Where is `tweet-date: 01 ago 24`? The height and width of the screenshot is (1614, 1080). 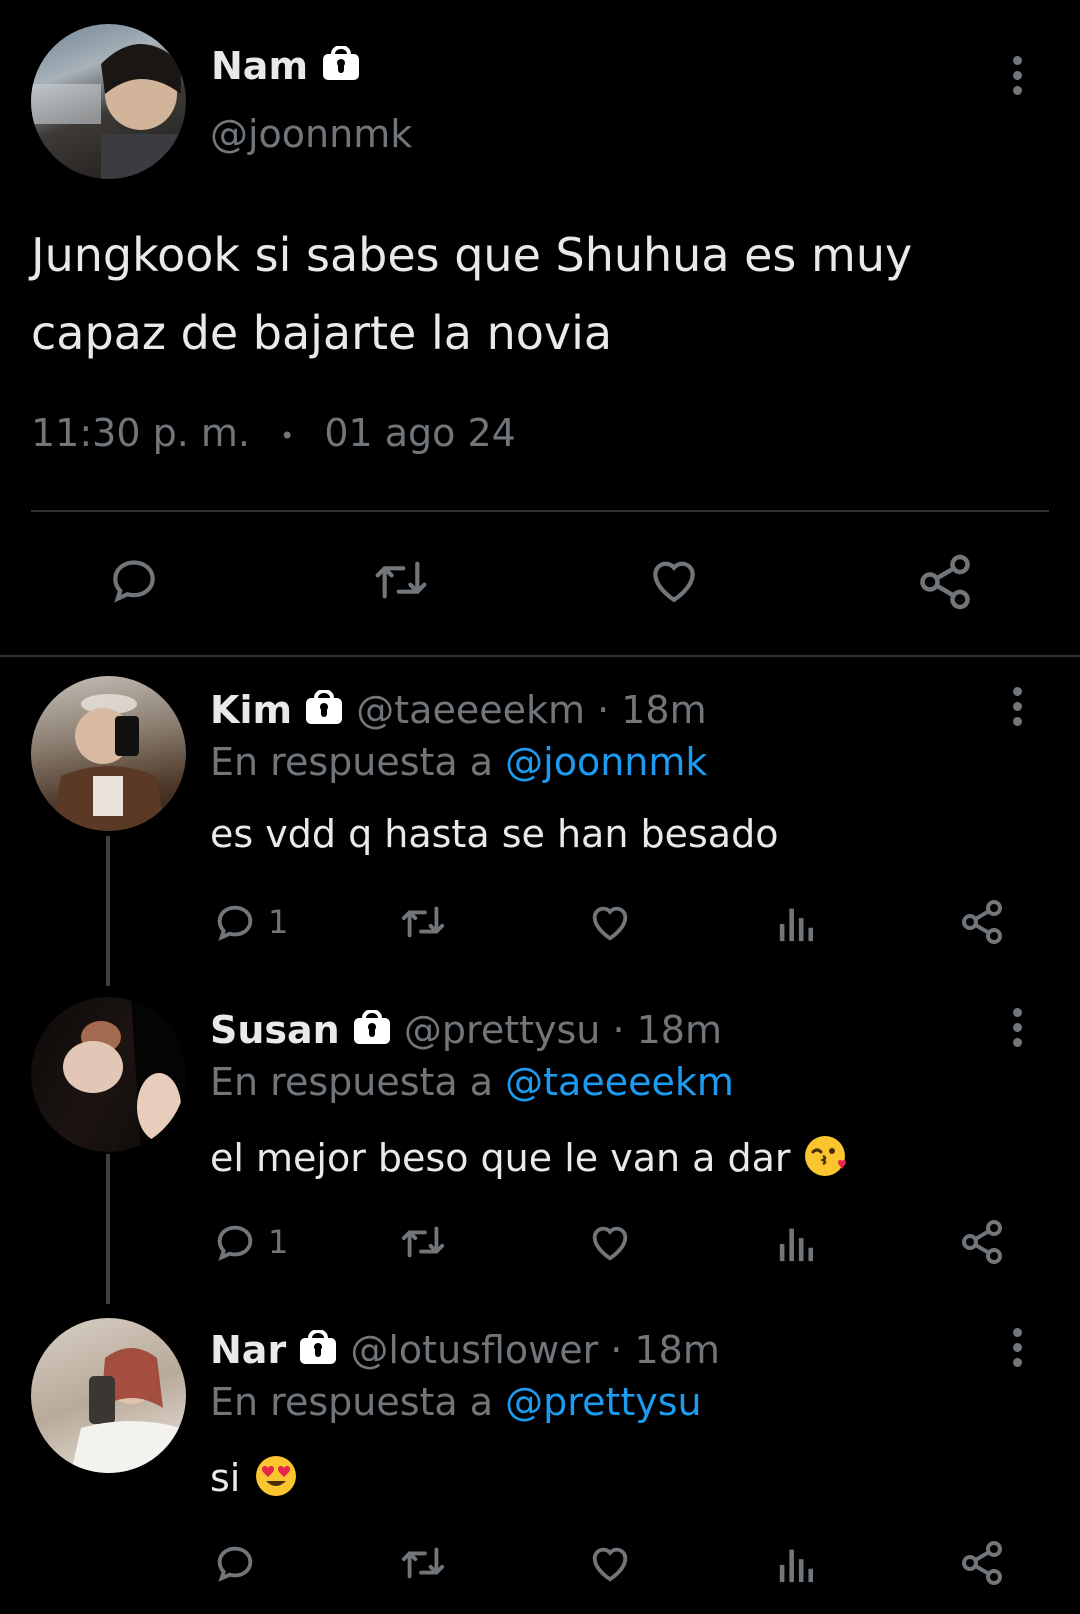
tweet-date: 01 ago 24 is located at coordinates (420, 433).